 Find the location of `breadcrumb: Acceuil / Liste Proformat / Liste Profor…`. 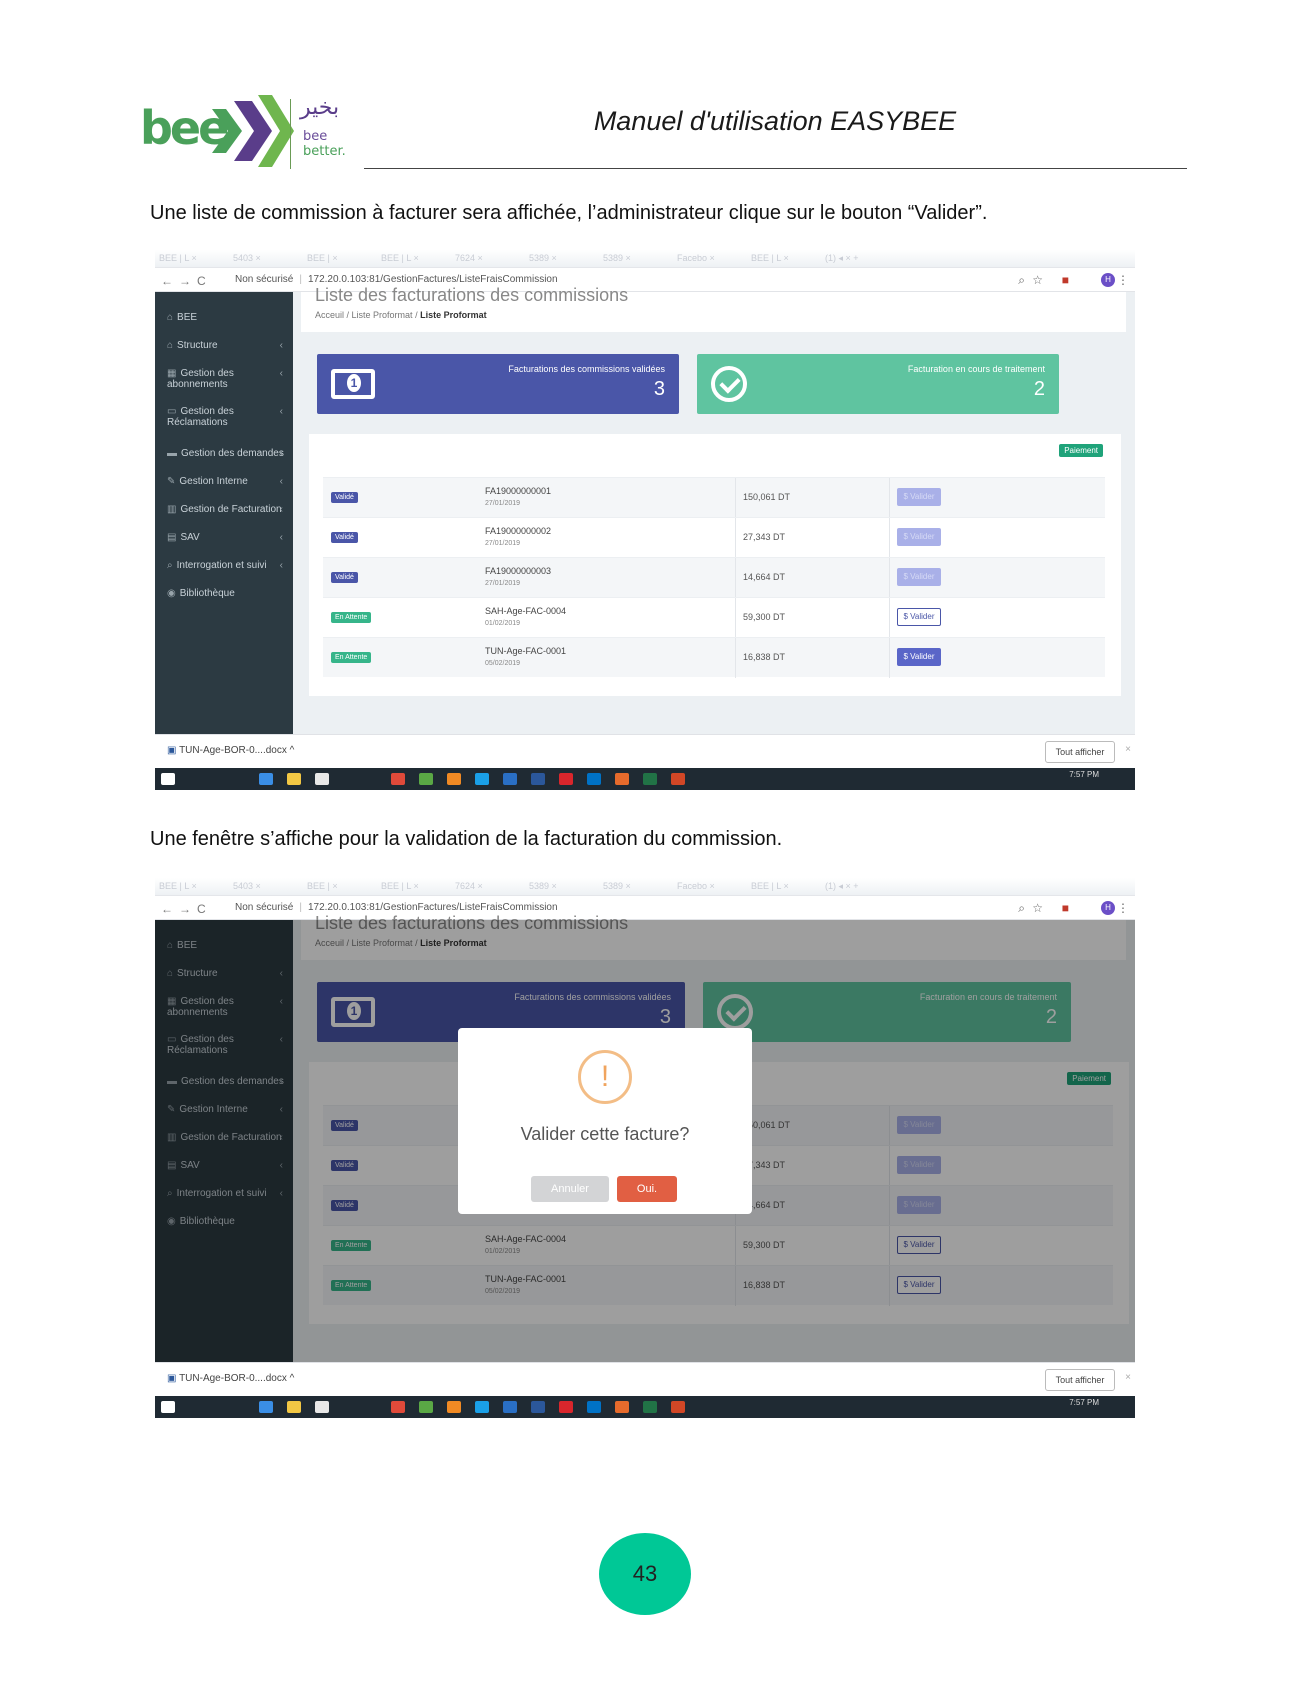

breadcrumb: Acceuil / Liste Proformat / Liste Profor… is located at coordinates (401, 315).